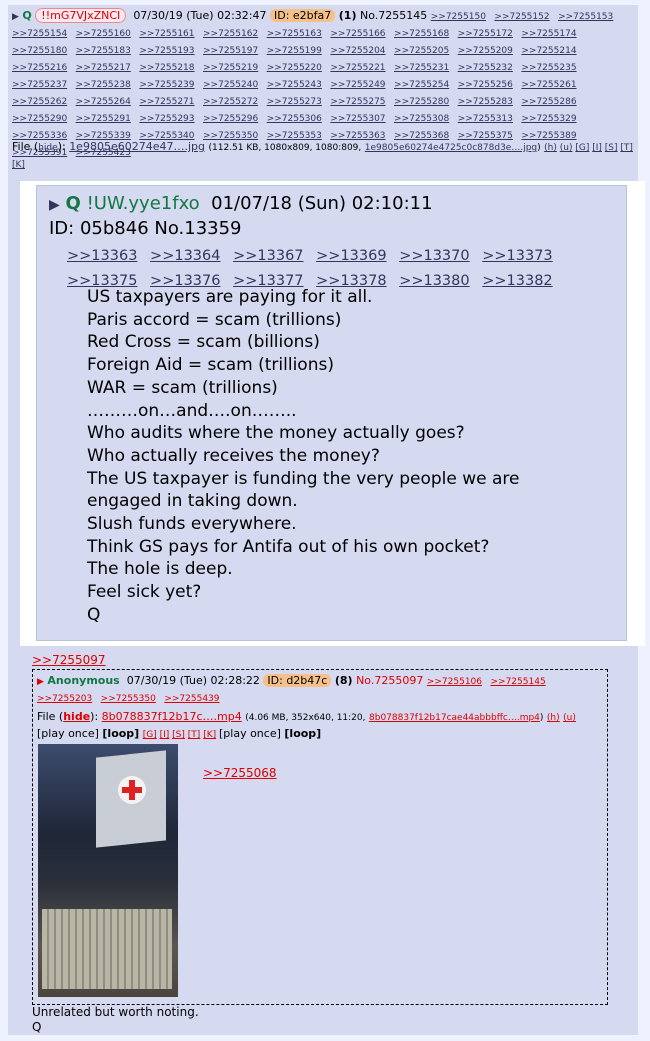  Describe the element at coordinates (389, 680) in the screenshot. I see `reply-post-number: No.7255097` at that location.